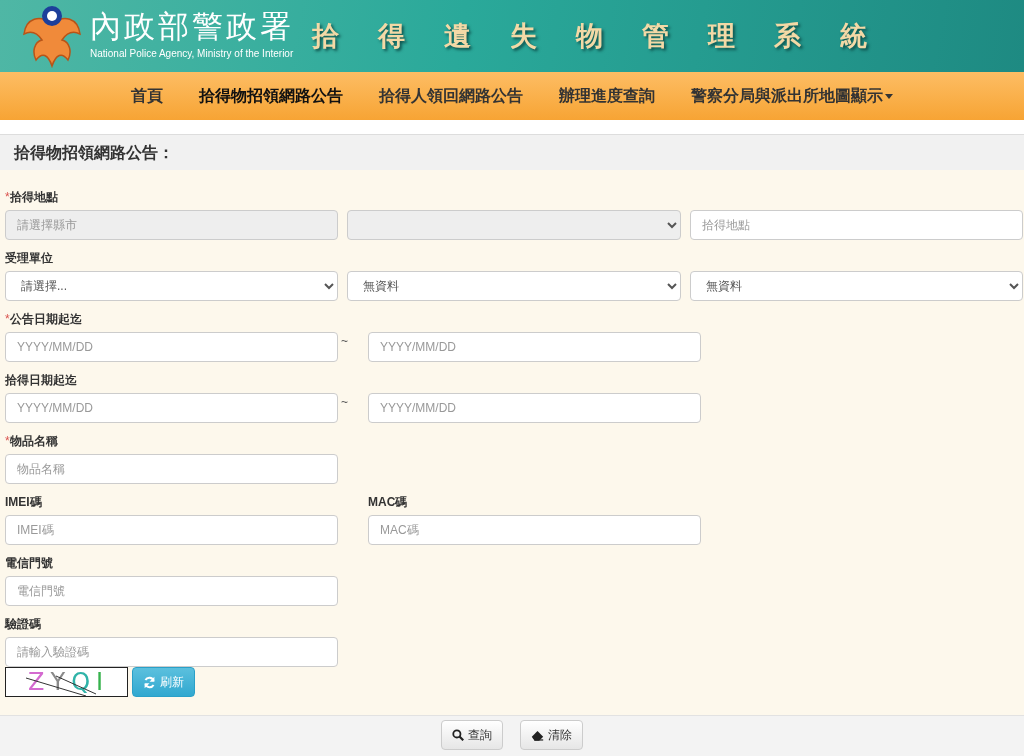 The height and width of the screenshot is (756, 1024). What do you see at coordinates (607, 96) in the screenshot?
I see `nav-link: 辦理進度查詢` at bounding box center [607, 96].